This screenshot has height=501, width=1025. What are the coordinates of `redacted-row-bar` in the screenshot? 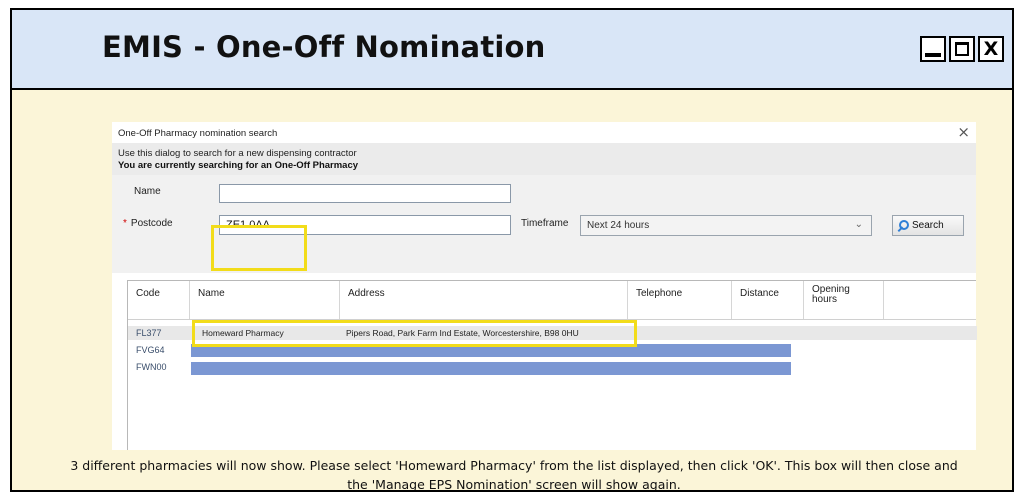 It's located at (491, 368).